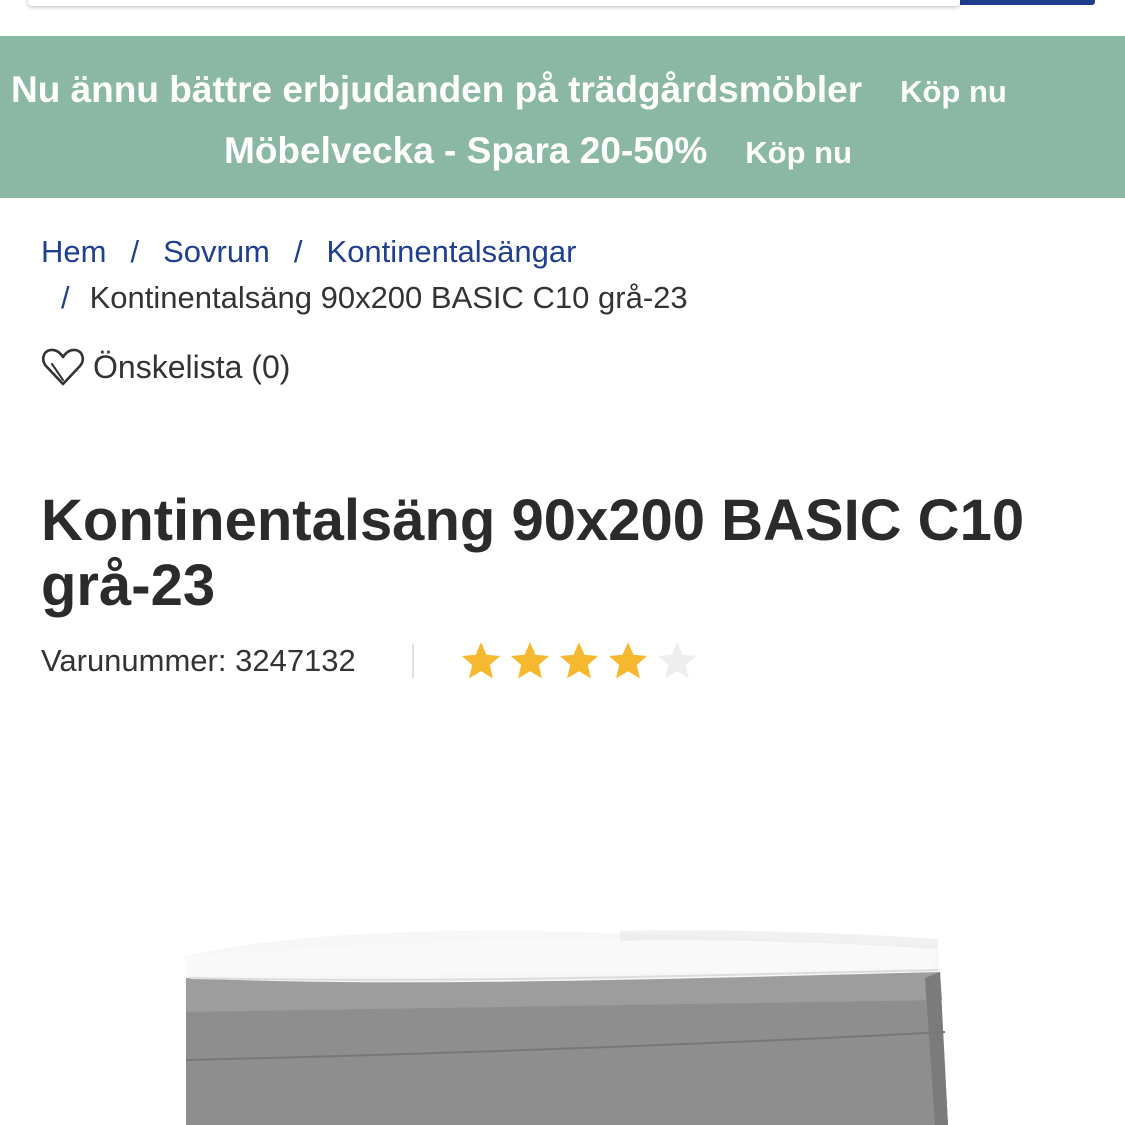 The width and height of the screenshot is (1125, 1125). I want to click on promo-line: Möbelvecka - Spara 20-50% Köp nu, so click(538, 151).